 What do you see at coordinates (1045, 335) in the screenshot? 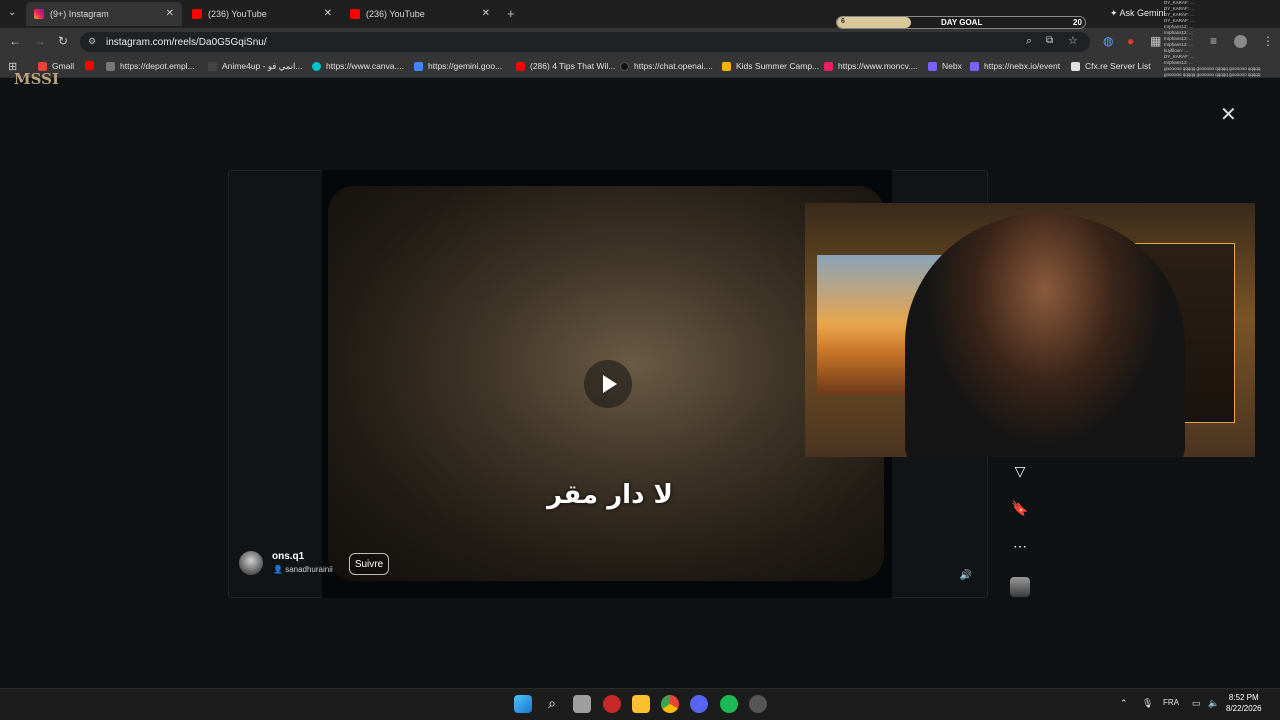
I see `streamer` at bounding box center [1045, 335].